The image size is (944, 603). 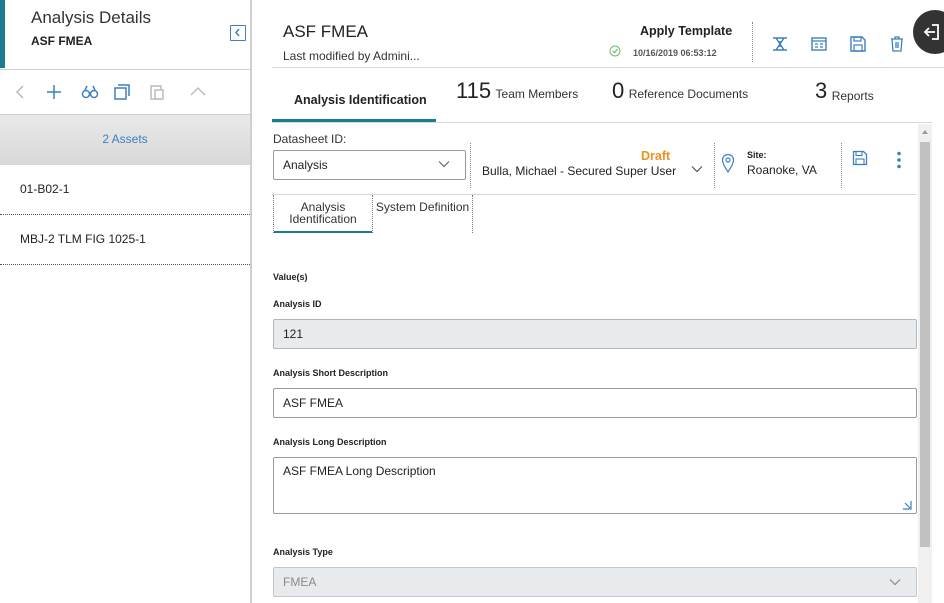 I want to click on long-description-field: ASF FMEA Long Description, so click(x=595, y=485).